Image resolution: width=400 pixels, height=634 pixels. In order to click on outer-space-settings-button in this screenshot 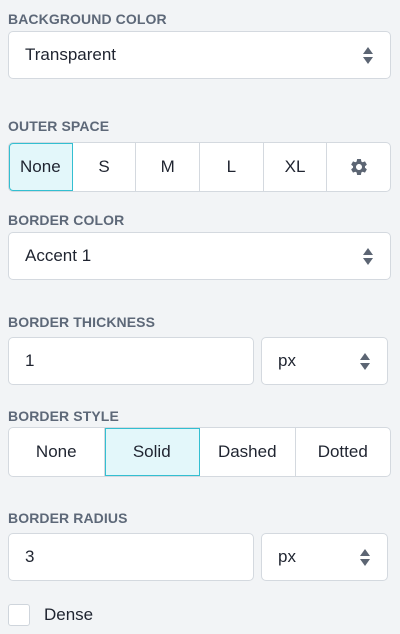, I will do `click(358, 167)`.